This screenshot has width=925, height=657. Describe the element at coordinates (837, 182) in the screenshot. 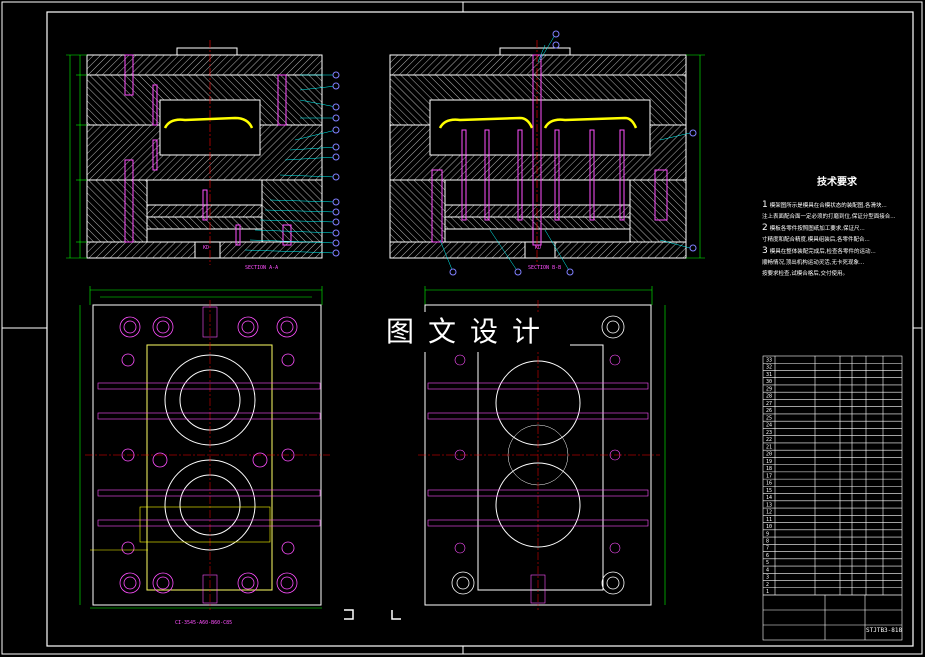

I see `notes-title: 技术要求` at that location.